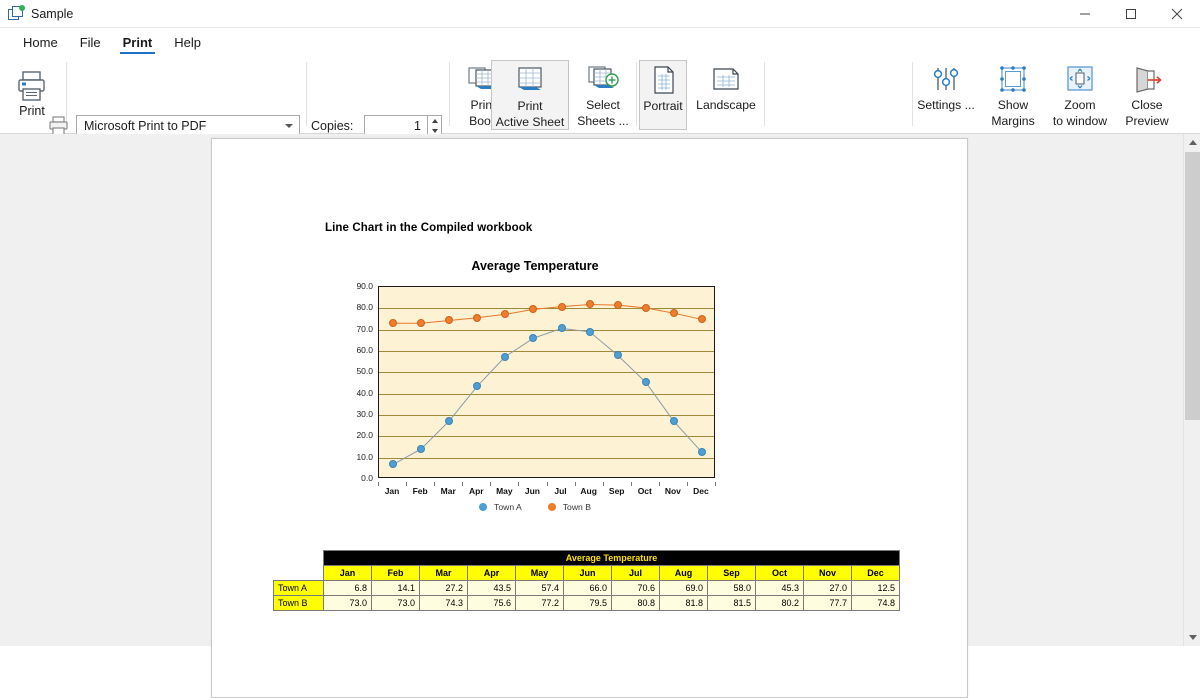 This screenshot has width=1200, height=698. Describe the element at coordinates (417, 126) in the screenshot. I see `copies-input-value: 1` at that location.